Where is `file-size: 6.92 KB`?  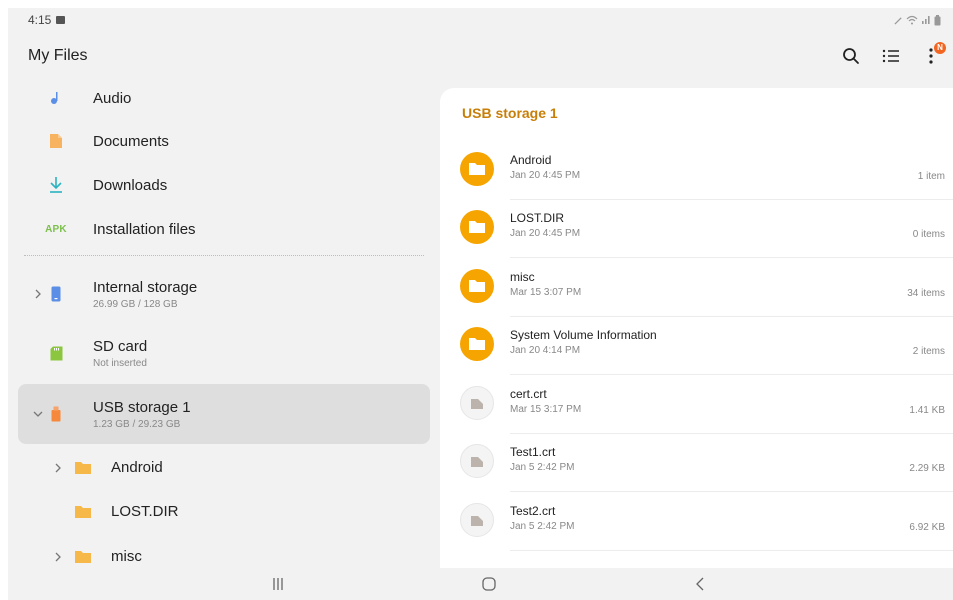
file-size: 6.92 KB is located at coordinates (927, 527).